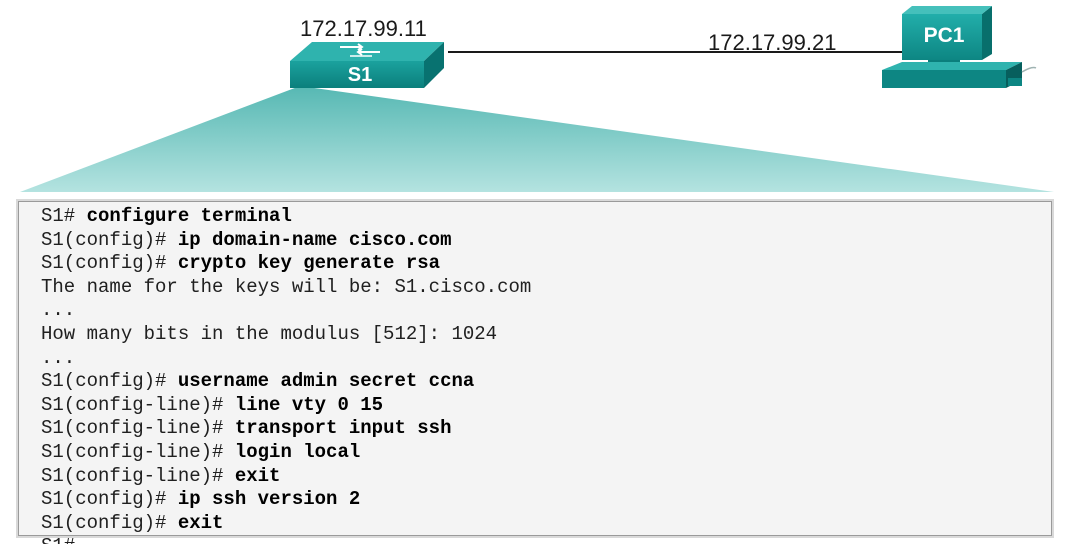 The height and width of the screenshot is (544, 1068). I want to click on line-command: line vty 0 15, so click(309, 404).